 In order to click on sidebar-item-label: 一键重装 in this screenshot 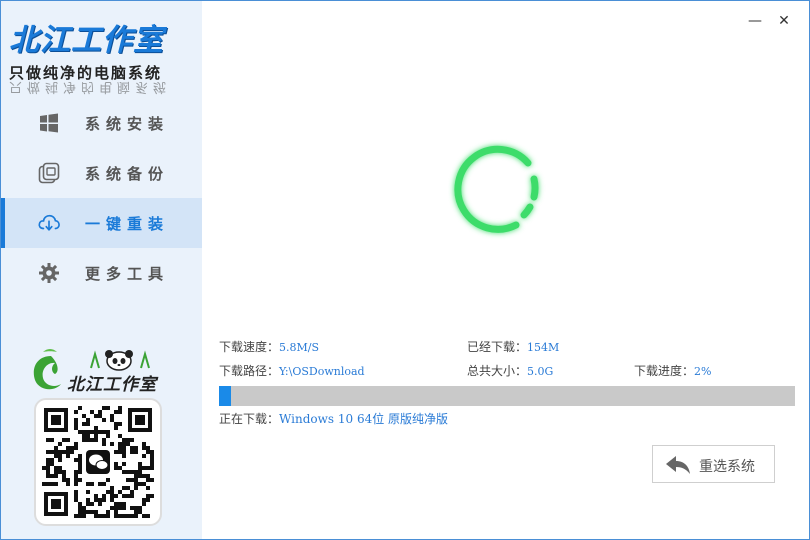, I will do `click(127, 224)`.